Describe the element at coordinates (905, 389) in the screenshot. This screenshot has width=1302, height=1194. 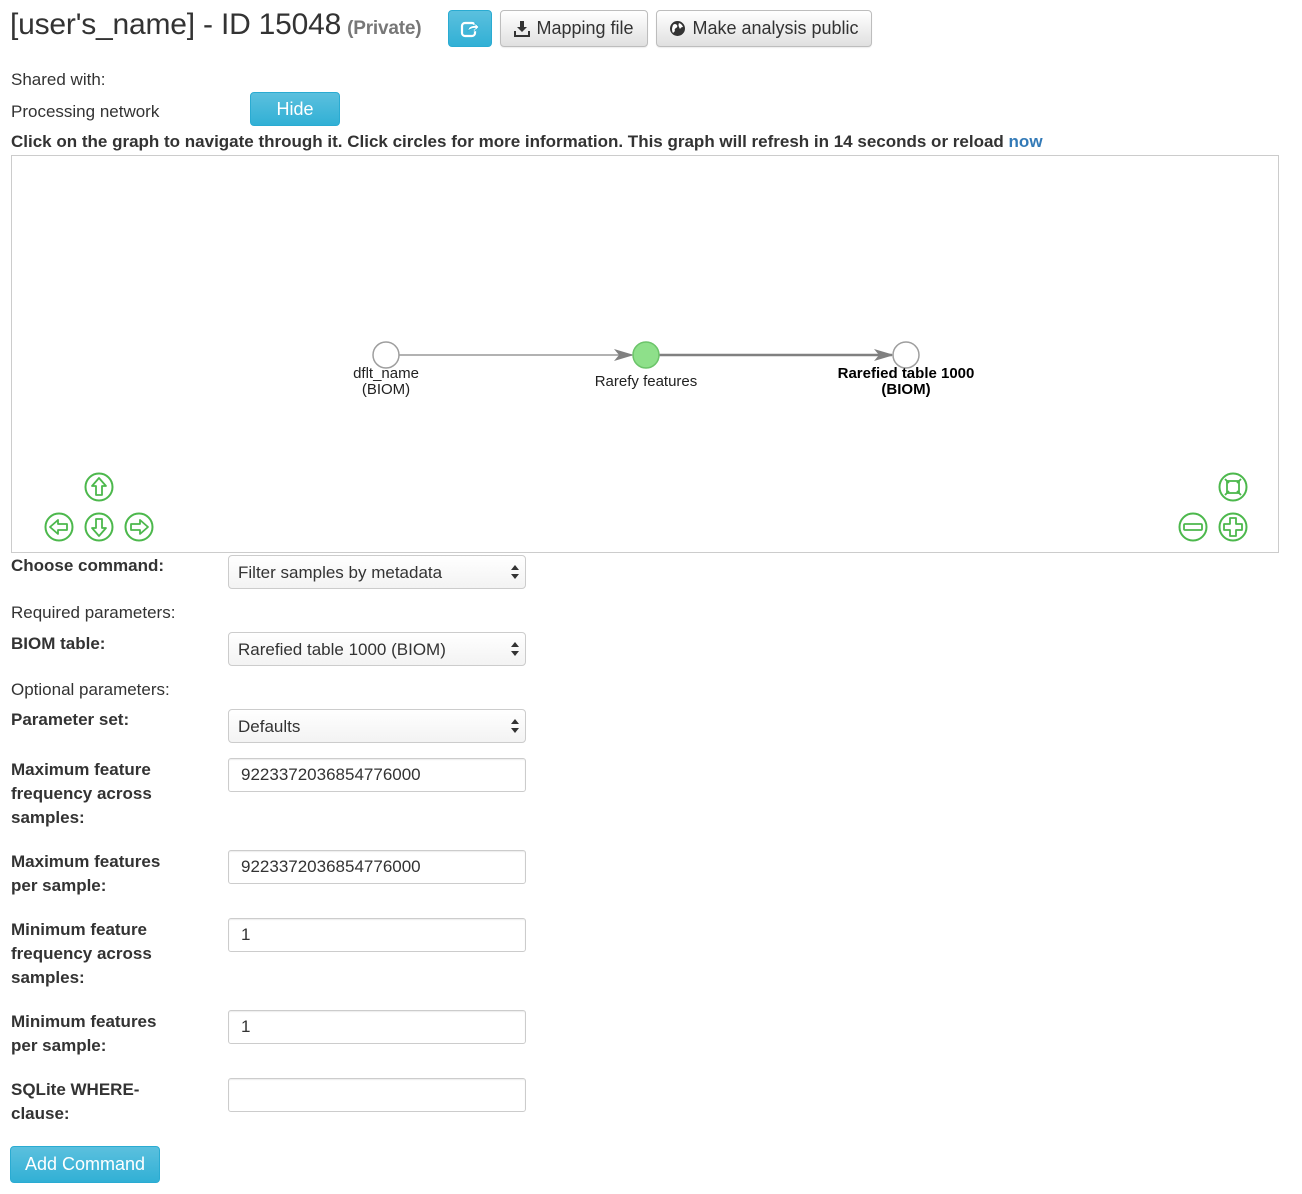
I see `node-label-rarefied-2: (BIOM)` at that location.